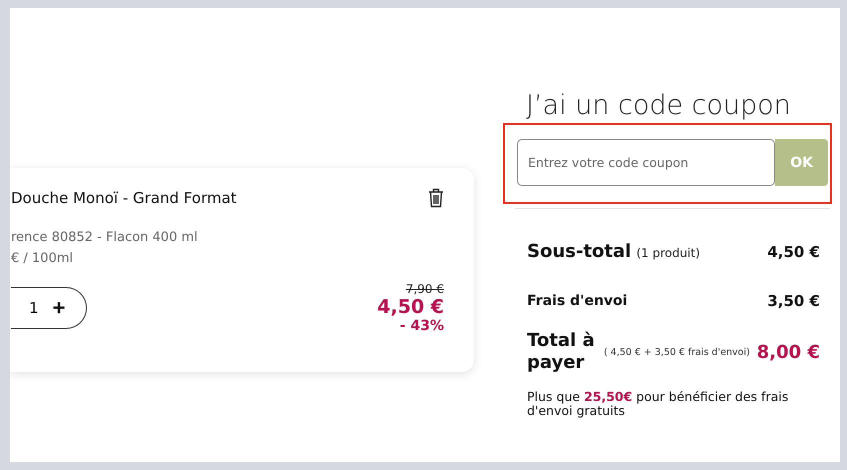 Image resolution: width=847 pixels, height=470 pixels. I want to click on total-value: 8,00 €, so click(788, 352).